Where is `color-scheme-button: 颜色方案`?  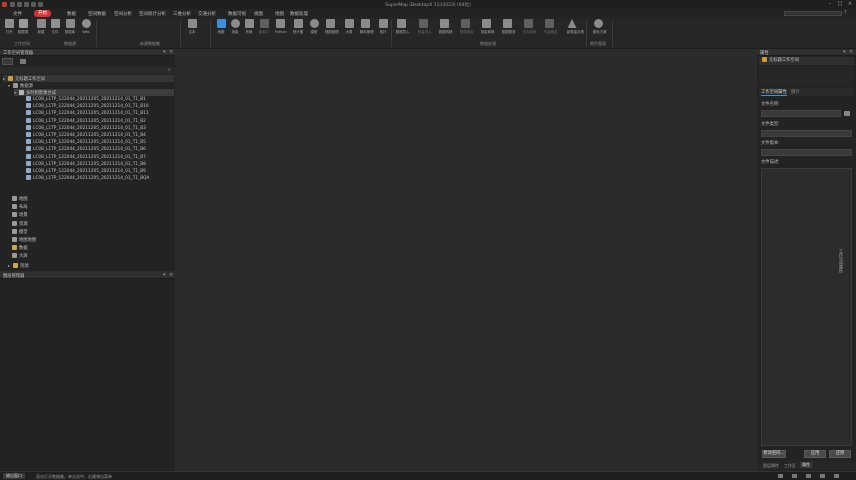
color-scheme-button: 颜色方案 is located at coordinates (599, 27).